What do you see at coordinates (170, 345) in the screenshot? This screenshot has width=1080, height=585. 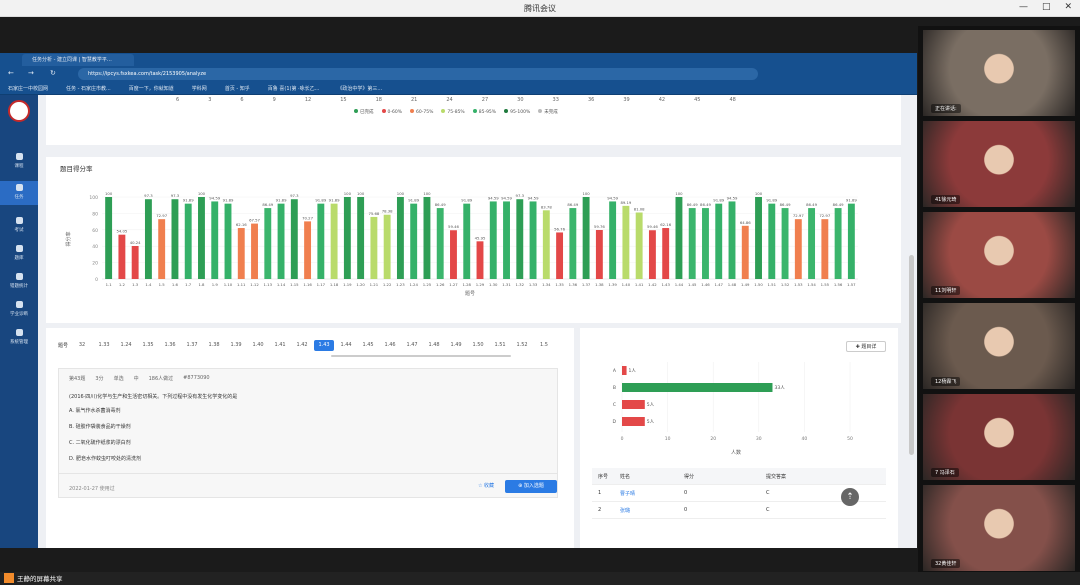 I see `qnav-item: 1.36` at bounding box center [170, 345].